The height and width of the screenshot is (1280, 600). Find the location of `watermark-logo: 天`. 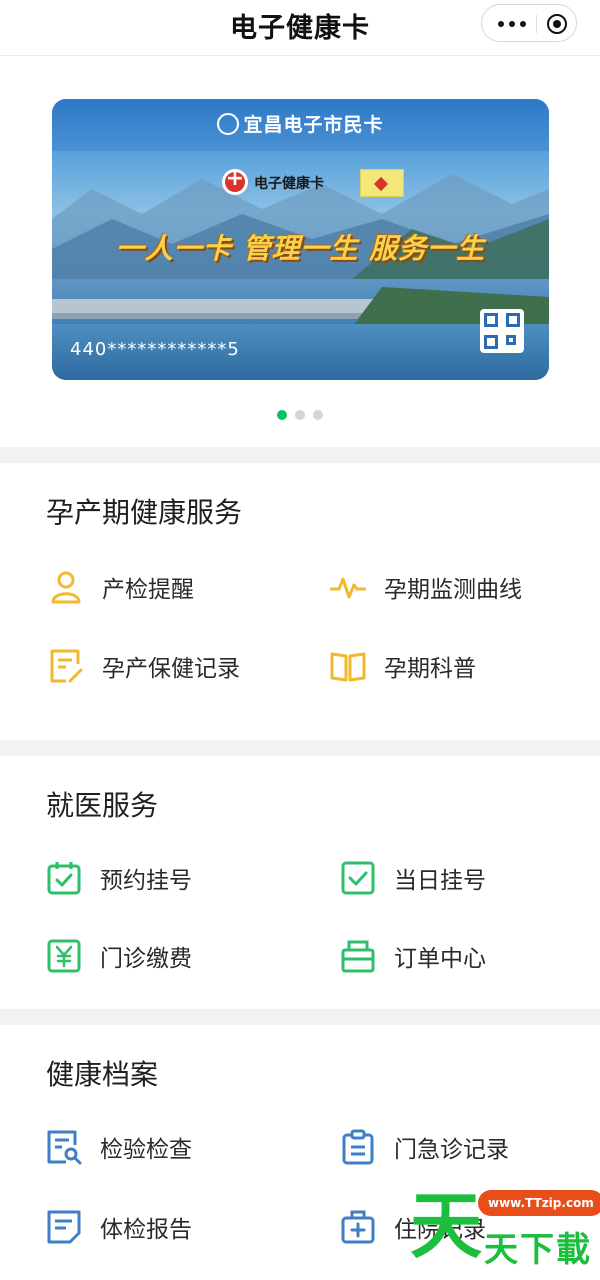

watermark-logo: 天 is located at coordinates (446, 1226).